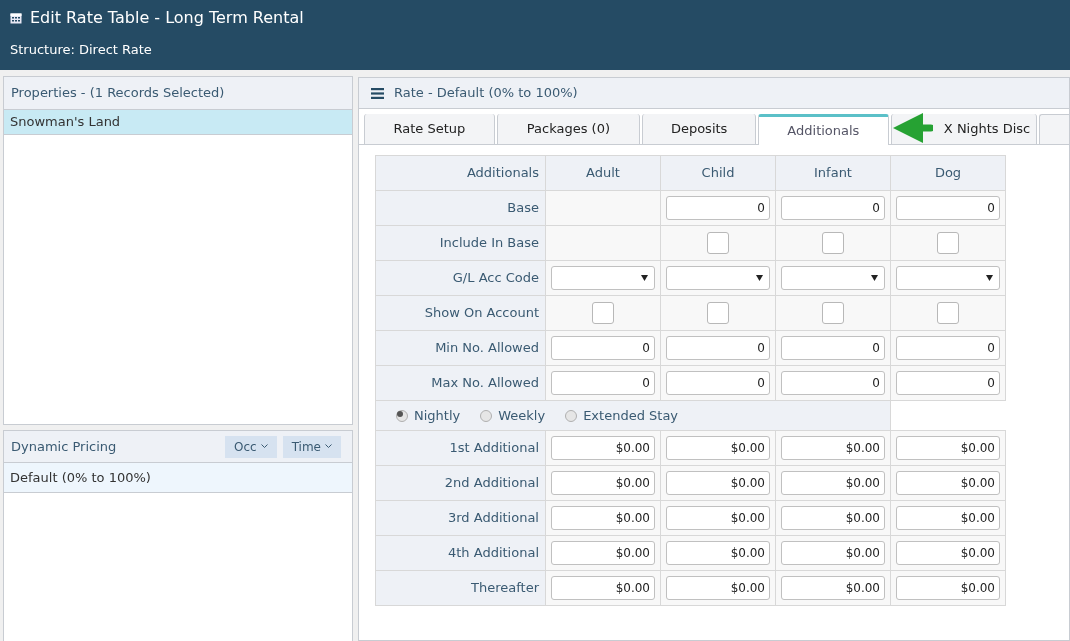 The image size is (1070, 641). Describe the element at coordinates (460, 483) in the screenshot. I see `row-label: 2nd Additional` at that location.